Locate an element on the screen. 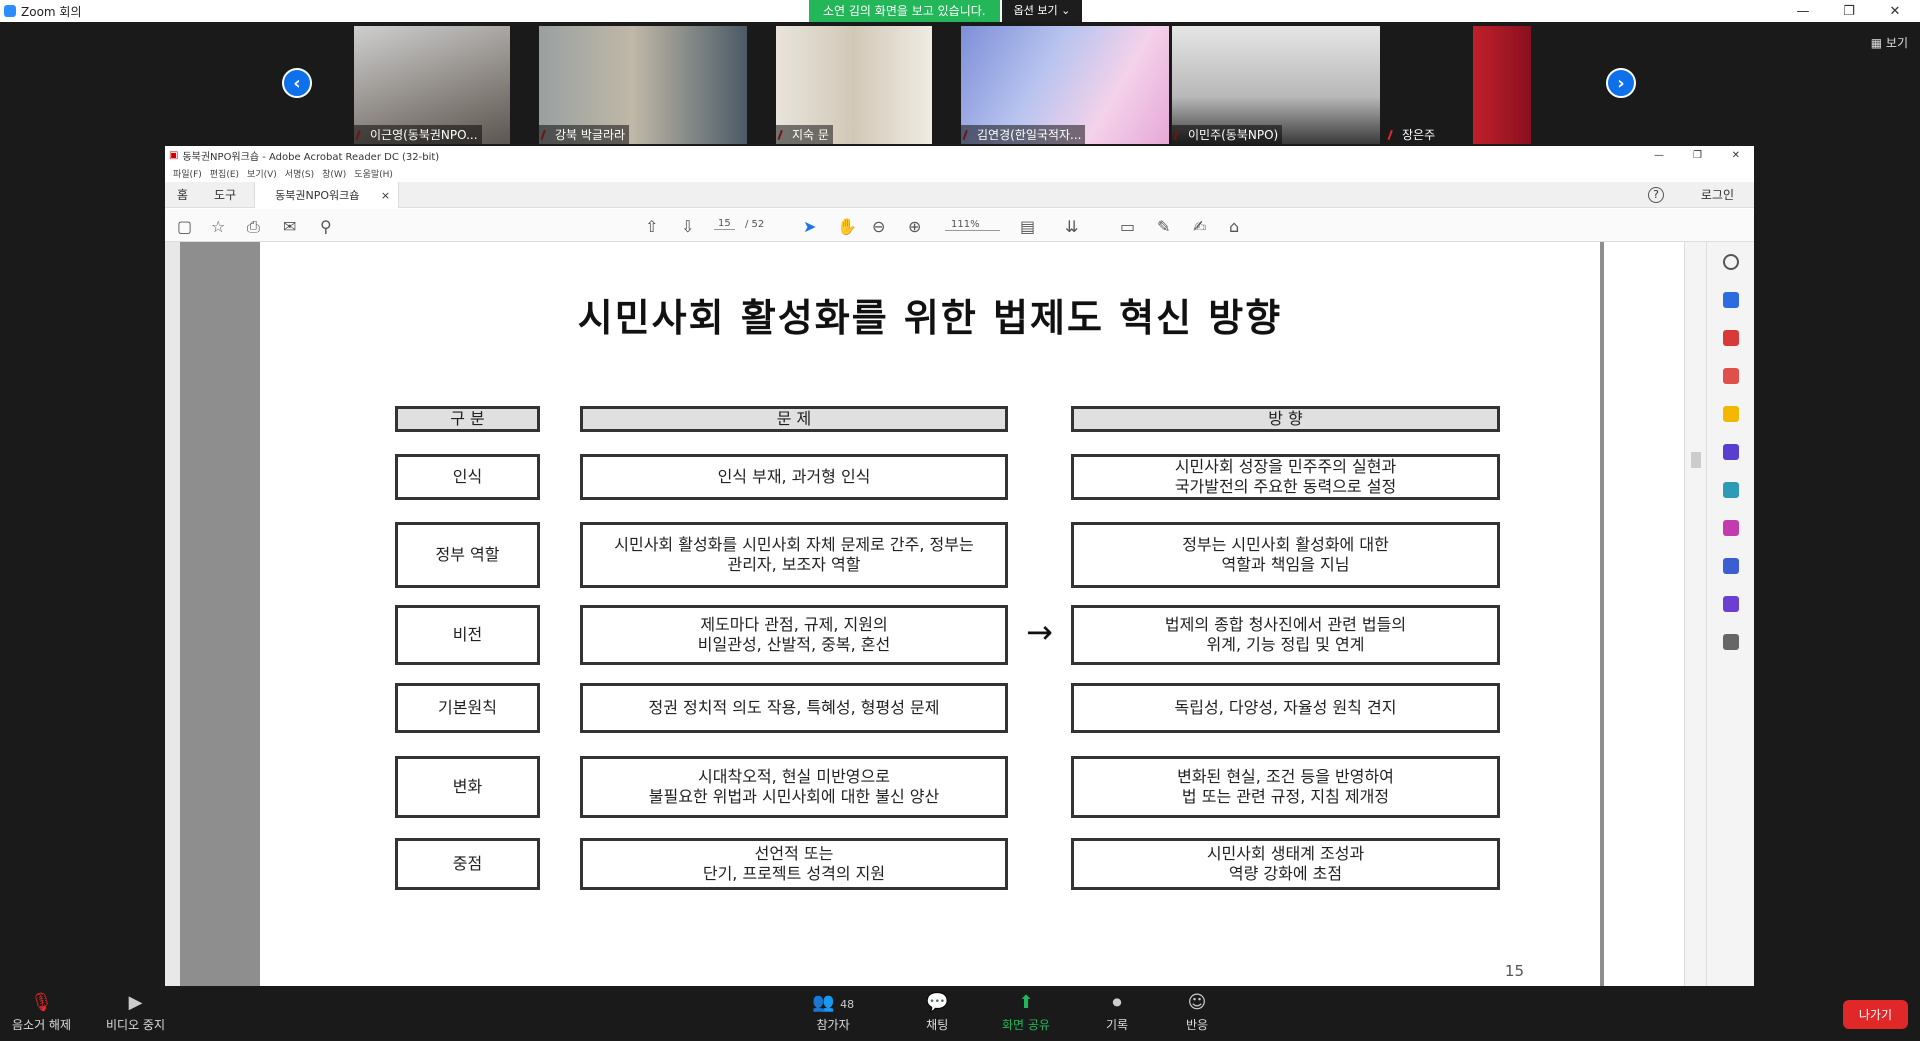 The width and height of the screenshot is (1920, 1041). more-tools-icon is located at coordinates (1731, 642).